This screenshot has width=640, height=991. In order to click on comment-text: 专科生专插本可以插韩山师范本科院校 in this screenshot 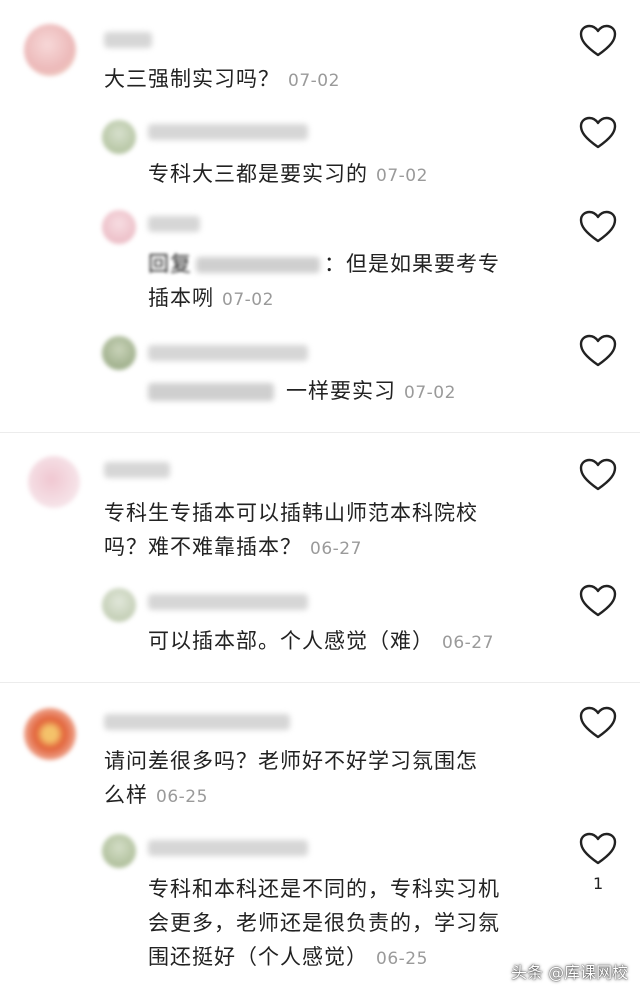, I will do `click(291, 513)`.